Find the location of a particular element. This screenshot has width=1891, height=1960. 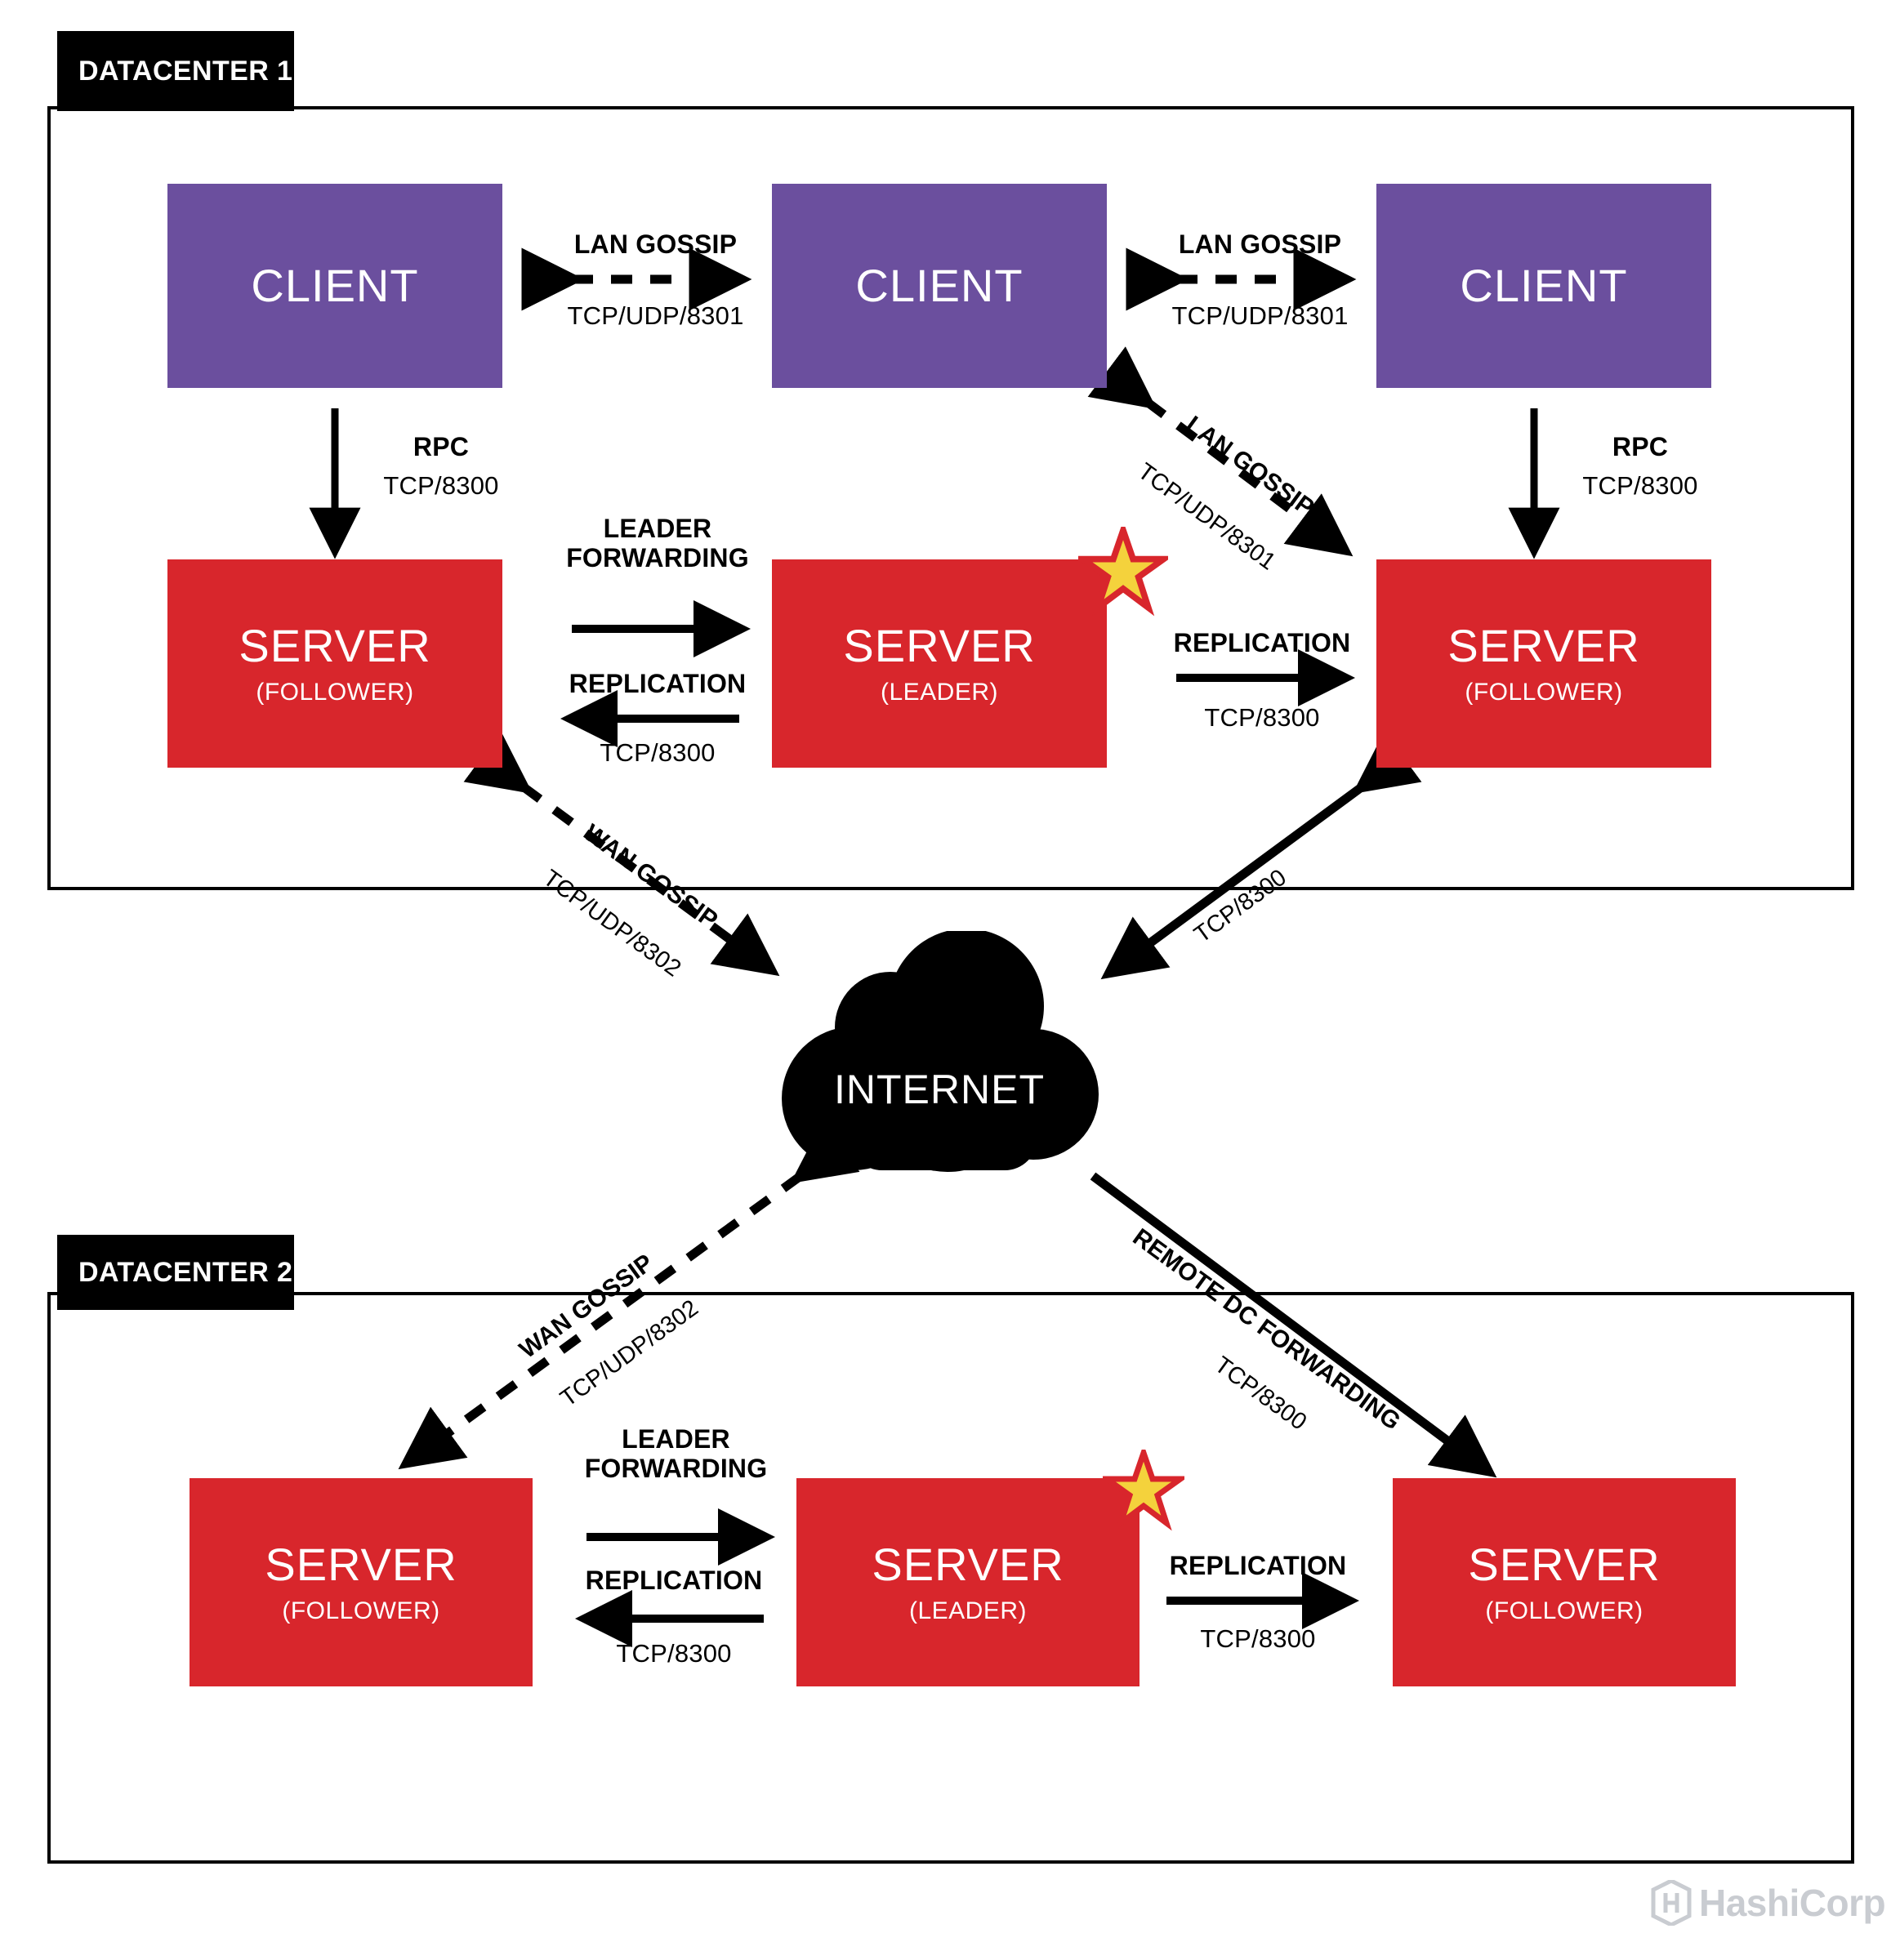

dc2-leader-star-icon is located at coordinates (1143, 1490).